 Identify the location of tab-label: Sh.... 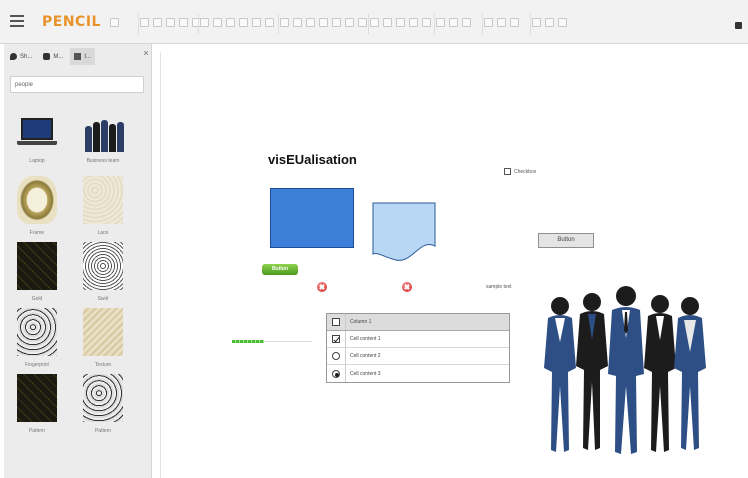
(26, 56).